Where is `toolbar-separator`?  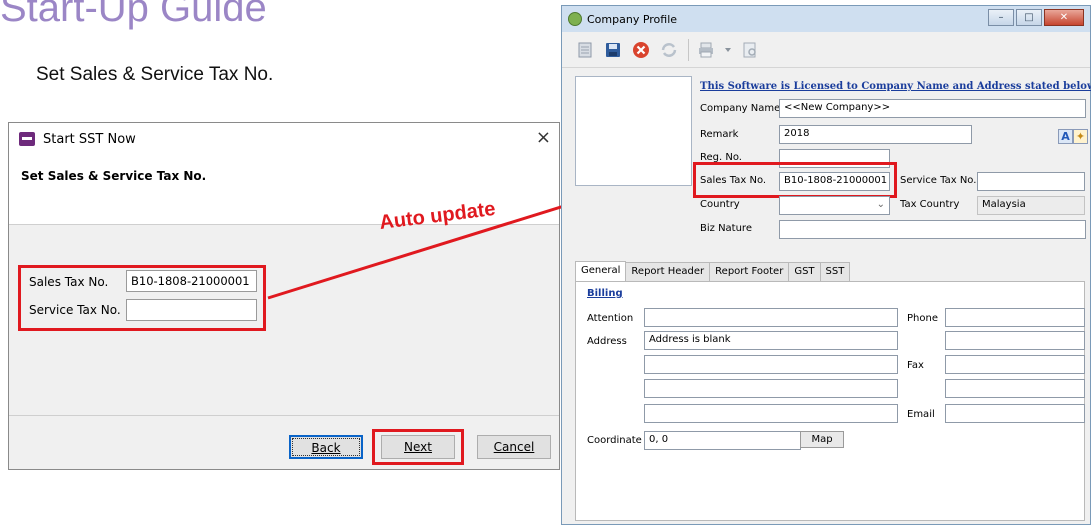 toolbar-separator is located at coordinates (688, 49).